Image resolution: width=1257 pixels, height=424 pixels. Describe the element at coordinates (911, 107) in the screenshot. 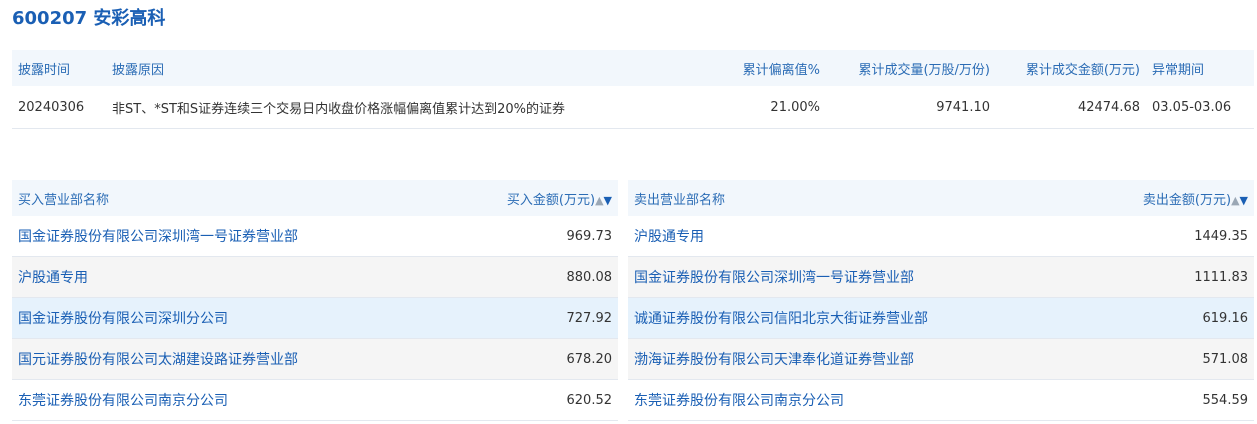

I see `cumulative-volume: 9741.10` at that location.